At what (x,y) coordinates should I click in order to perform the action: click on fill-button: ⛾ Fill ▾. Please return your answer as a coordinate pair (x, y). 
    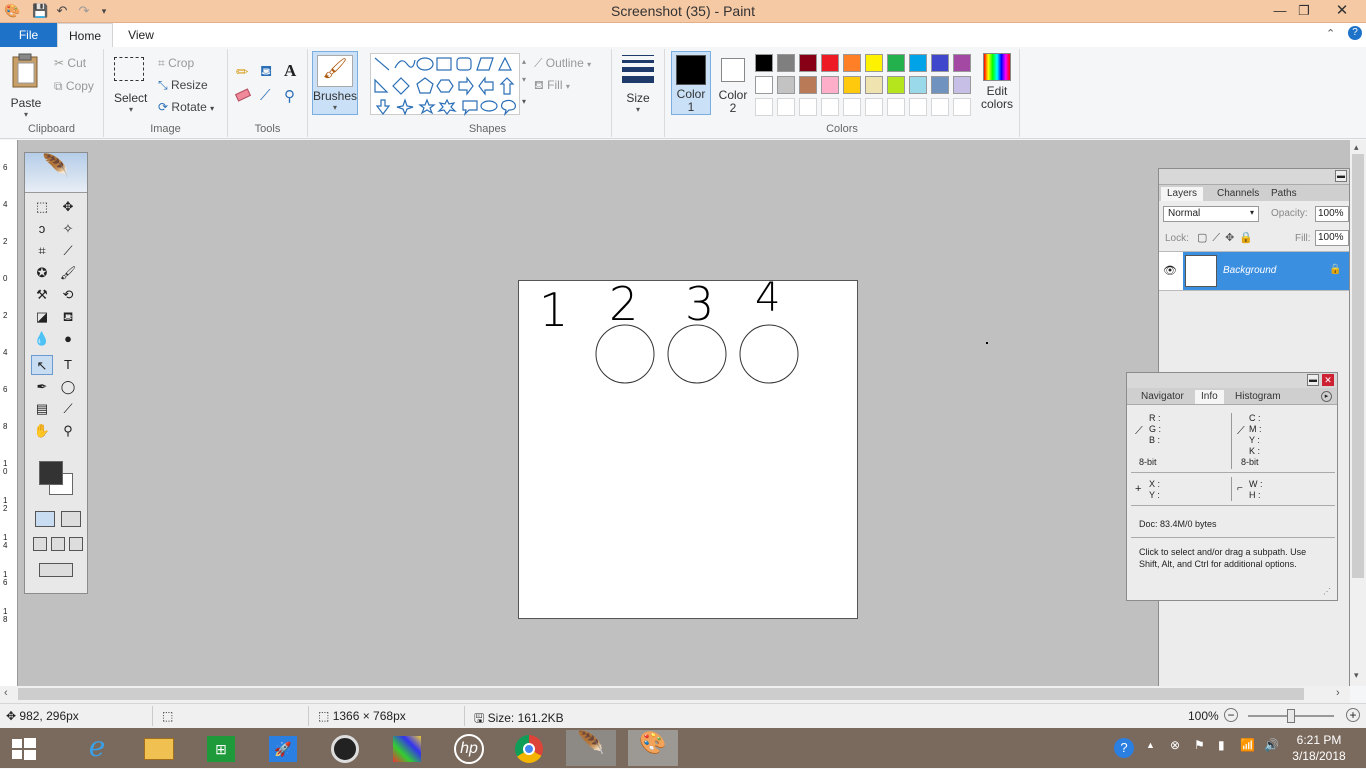
    Looking at the image, I should click on (552, 86).